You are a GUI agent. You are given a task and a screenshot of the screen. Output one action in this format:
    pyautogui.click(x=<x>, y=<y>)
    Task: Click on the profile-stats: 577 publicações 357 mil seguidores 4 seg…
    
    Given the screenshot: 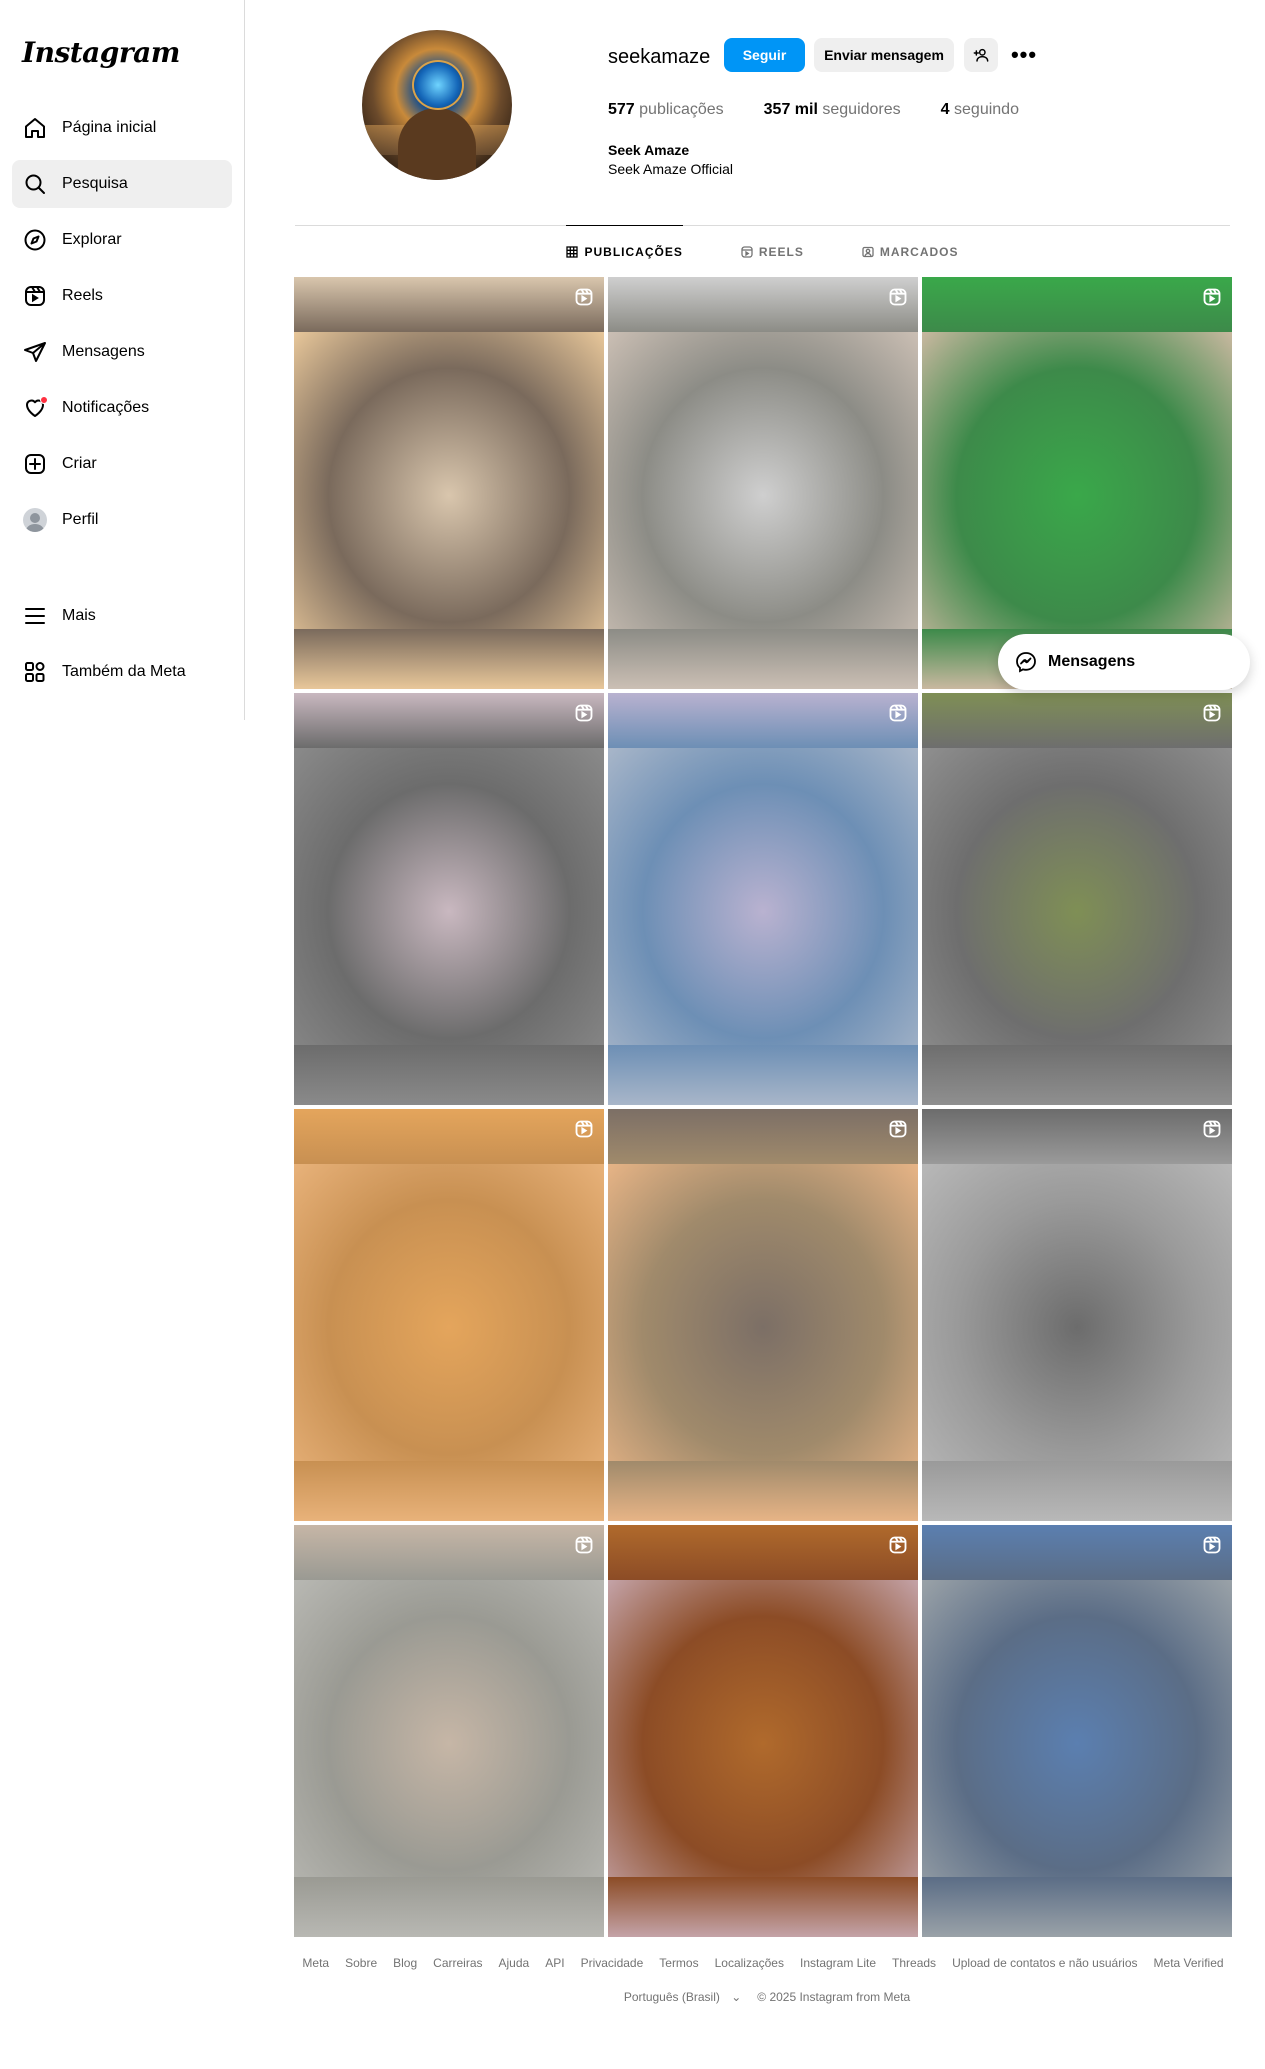 What is the action you would take?
    pyautogui.click(x=833, y=110)
    